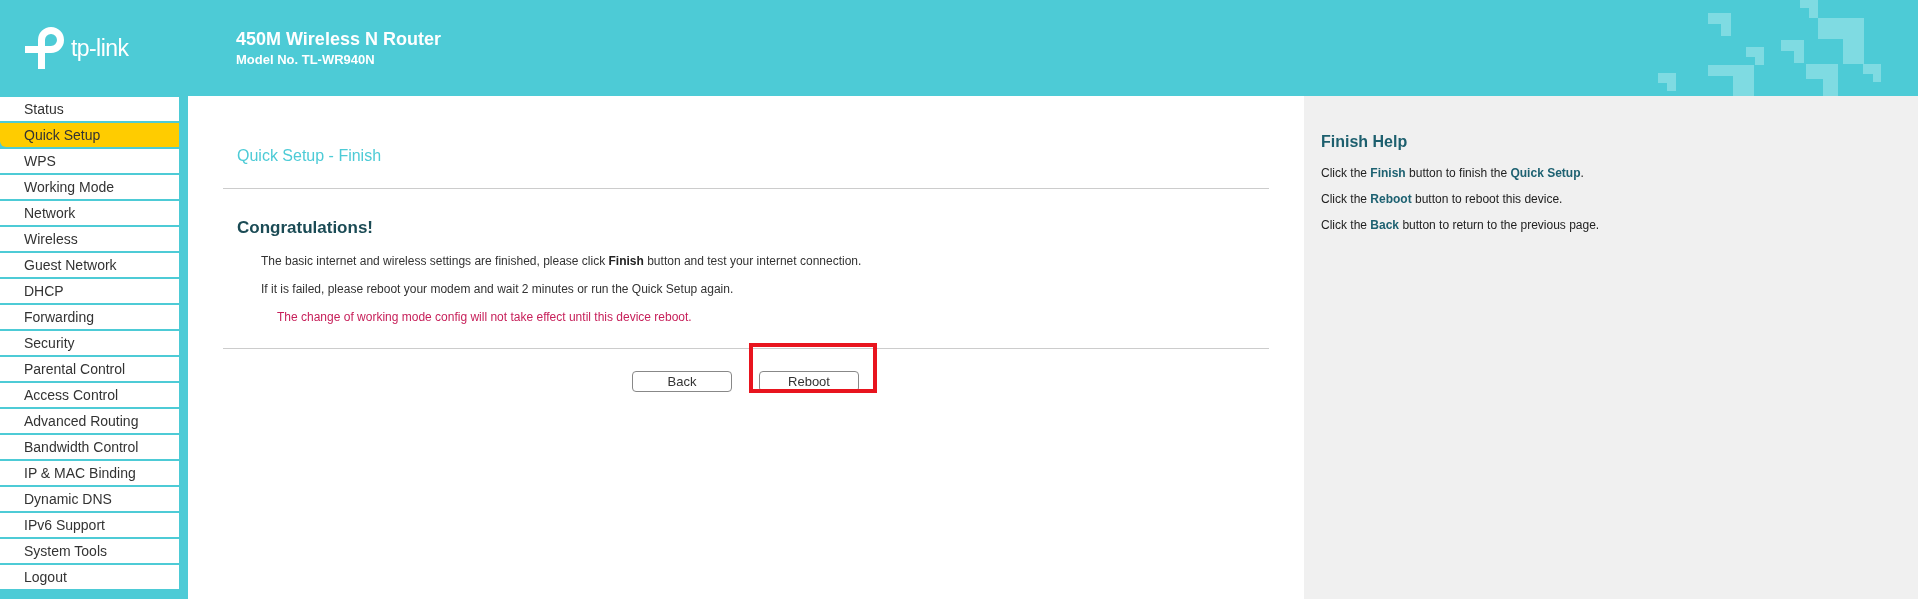 The height and width of the screenshot is (599, 1918). What do you see at coordinates (89, 525) in the screenshot?
I see `nav-item: IPv6 Support` at bounding box center [89, 525].